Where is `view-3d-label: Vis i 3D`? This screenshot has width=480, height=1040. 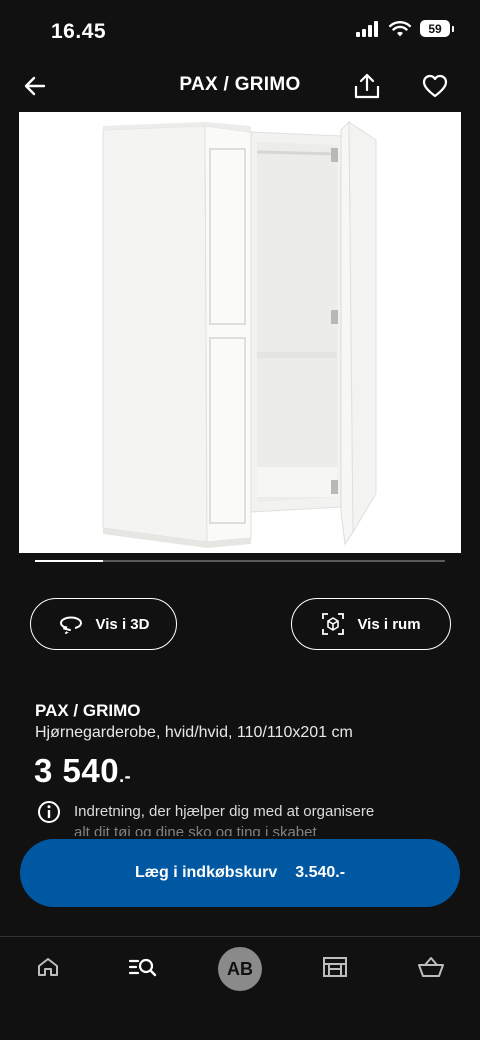
view-3d-label: Vis i 3D is located at coordinates (122, 624).